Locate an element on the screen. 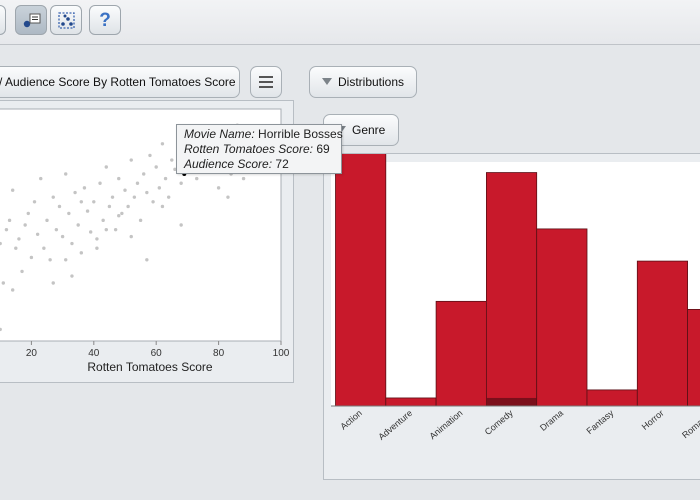  menu-button is located at coordinates (266, 82).